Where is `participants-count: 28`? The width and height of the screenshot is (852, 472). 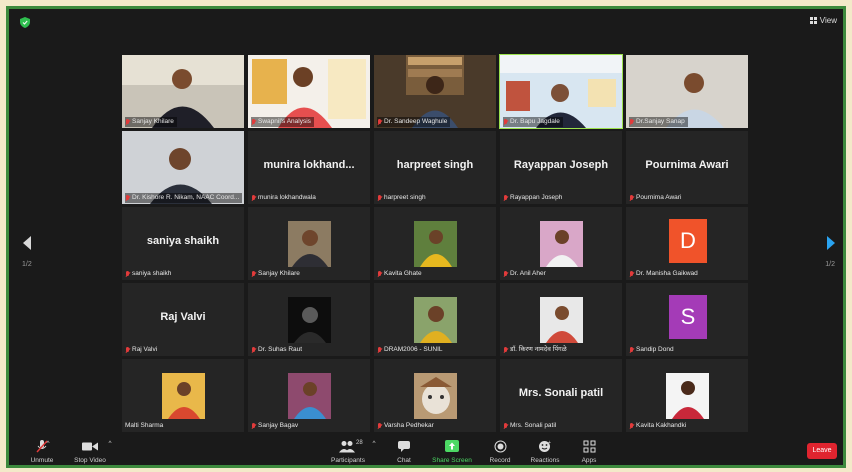
participants-count: 28 is located at coordinates (359, 443).